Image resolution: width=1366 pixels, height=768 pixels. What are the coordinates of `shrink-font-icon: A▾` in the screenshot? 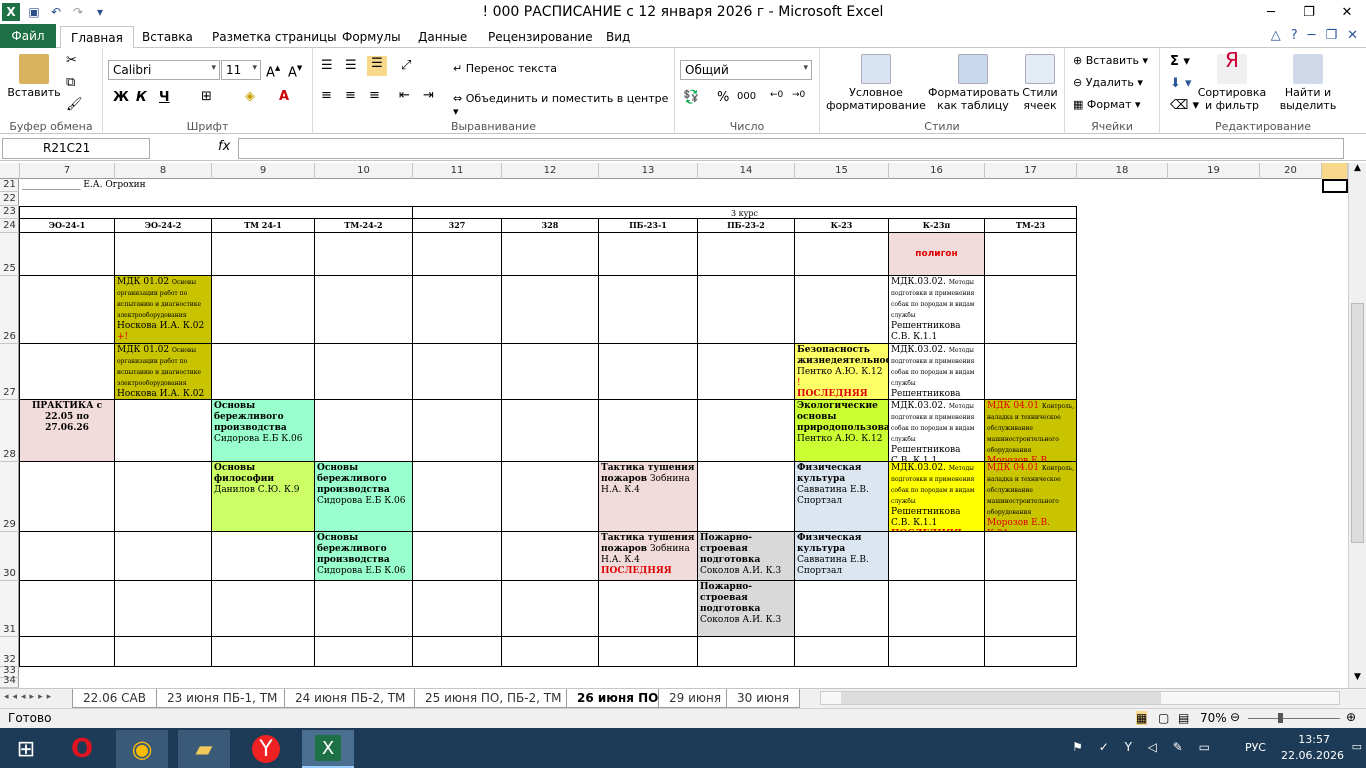 It's located at (295, 70).